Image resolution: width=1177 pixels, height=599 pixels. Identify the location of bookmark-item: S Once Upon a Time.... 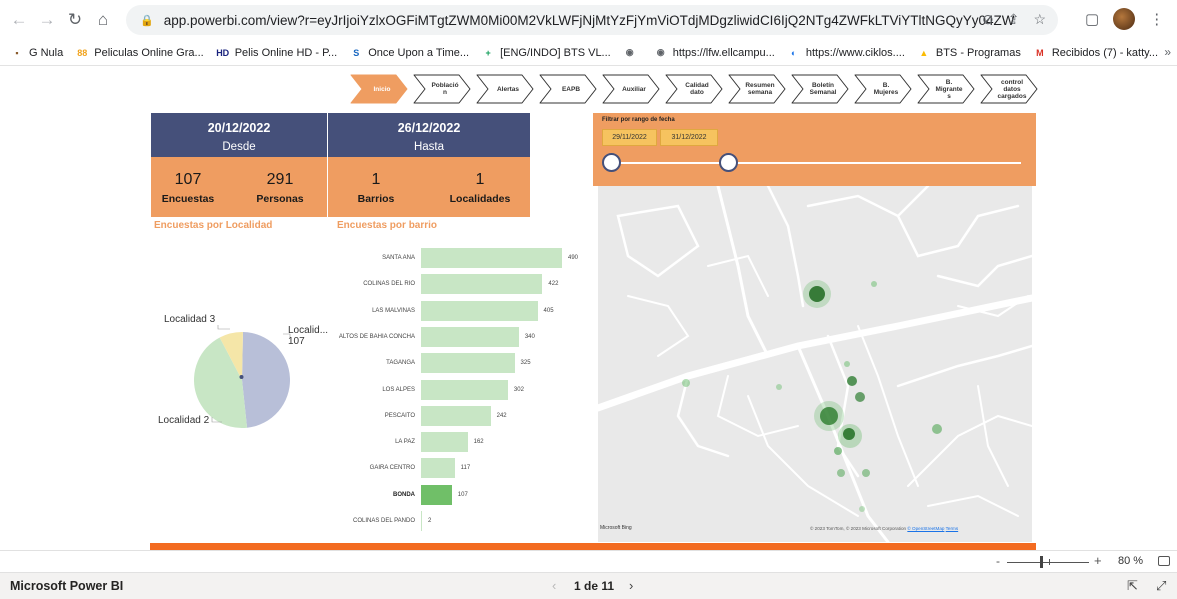
(409, 53).